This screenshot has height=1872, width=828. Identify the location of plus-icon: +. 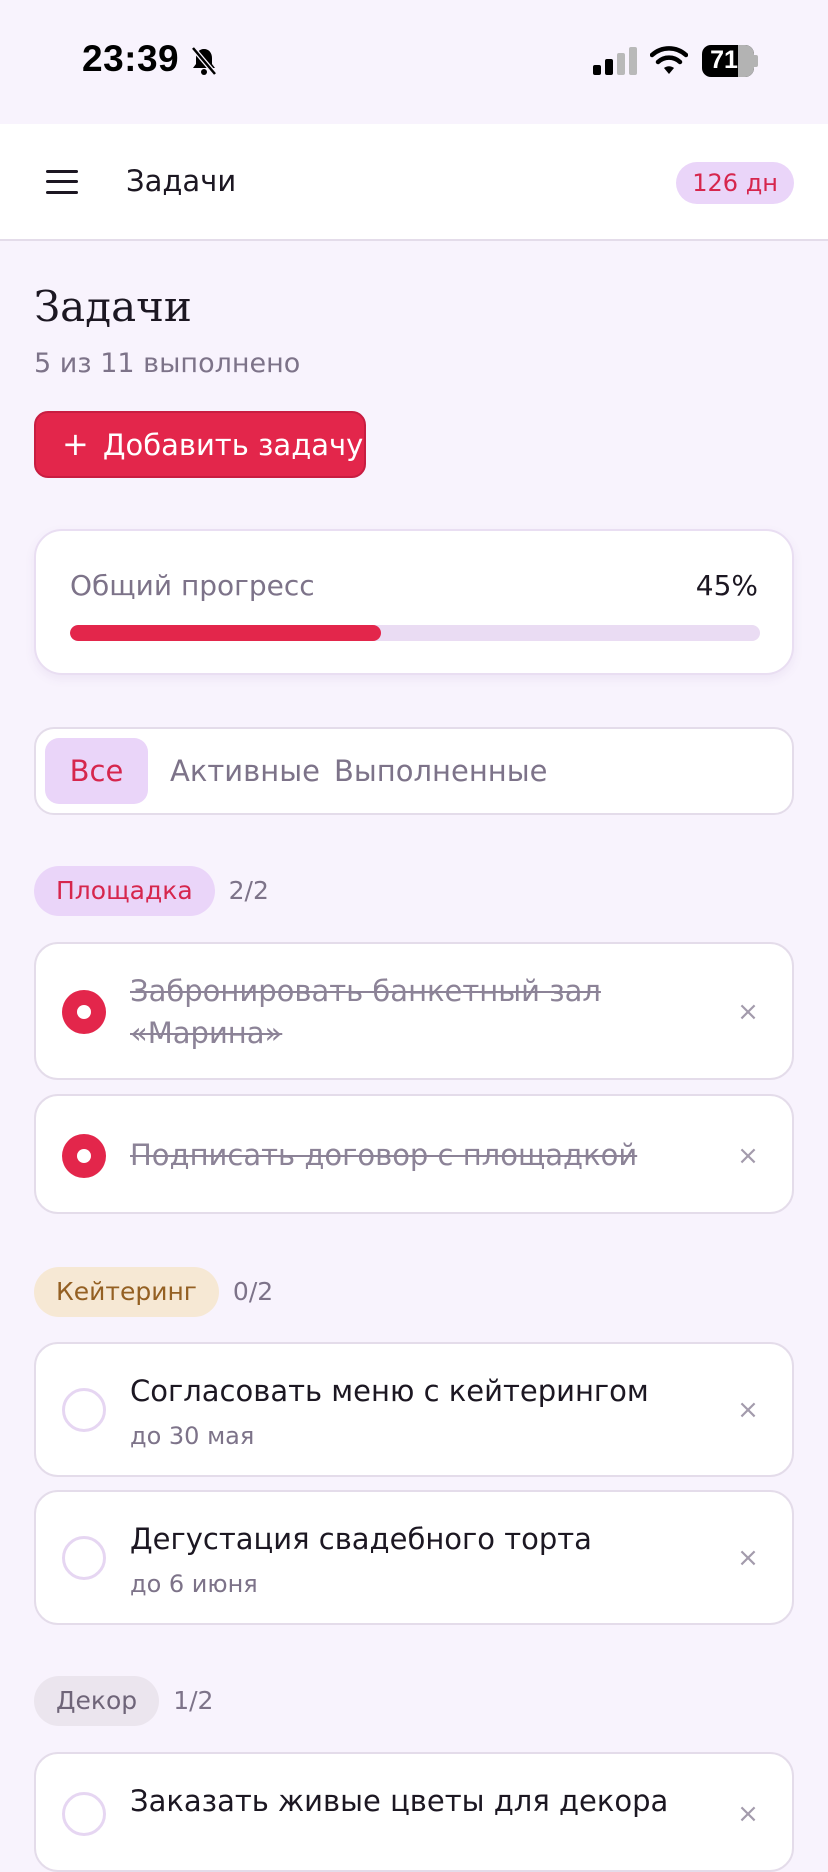
(75, 444).